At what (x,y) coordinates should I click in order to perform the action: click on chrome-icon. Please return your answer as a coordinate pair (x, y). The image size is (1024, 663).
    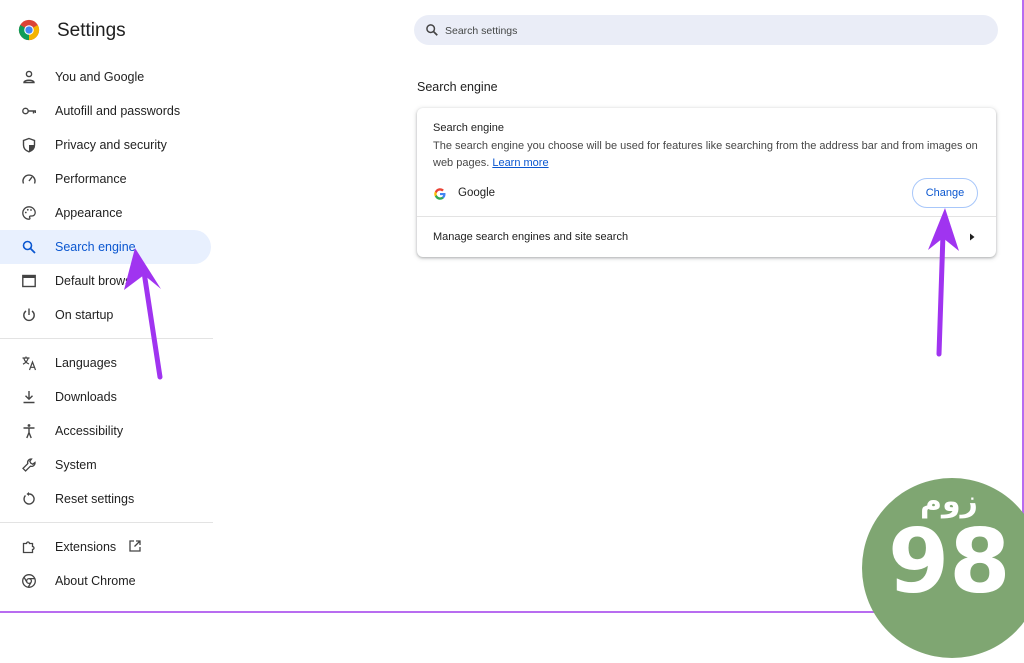
    Looking at the image, I should click on (29, 581).